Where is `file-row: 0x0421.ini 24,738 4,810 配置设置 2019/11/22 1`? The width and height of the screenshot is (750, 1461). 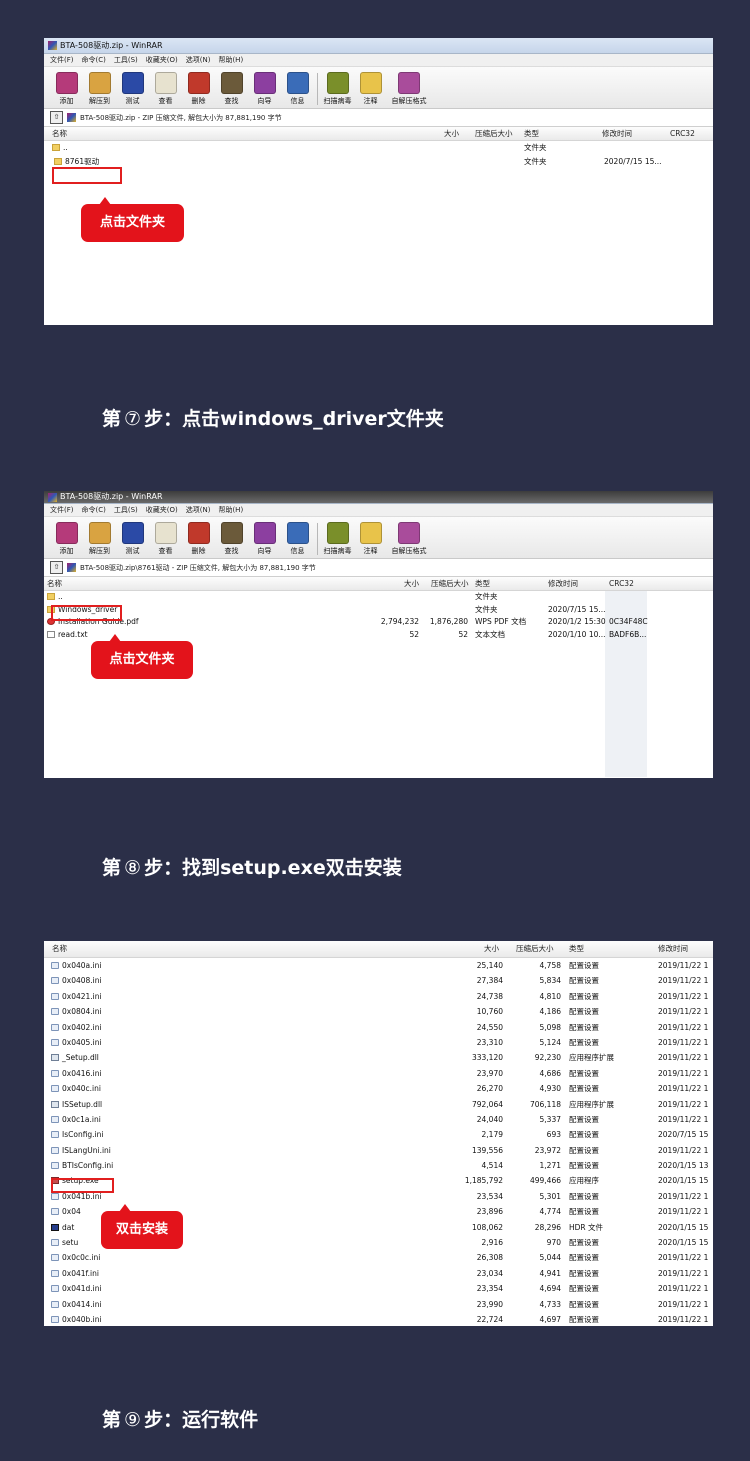
file-row: 0x0421.ini 24,738 4,810 配置设置 2019/11/22 1 is located at coordinates (378, 996).